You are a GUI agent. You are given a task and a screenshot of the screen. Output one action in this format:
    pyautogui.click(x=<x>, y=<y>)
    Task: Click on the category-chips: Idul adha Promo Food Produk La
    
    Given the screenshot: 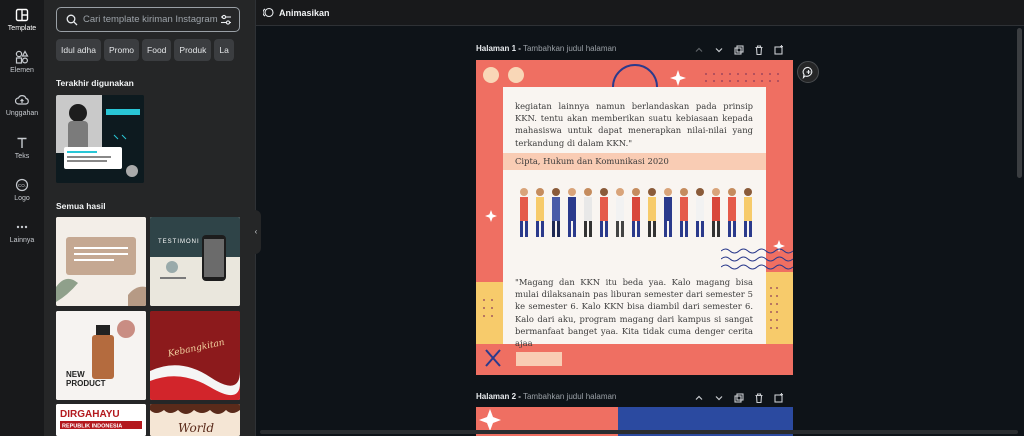 What is the action you would take?
    pyautogui.click(x=154, y=50)
    